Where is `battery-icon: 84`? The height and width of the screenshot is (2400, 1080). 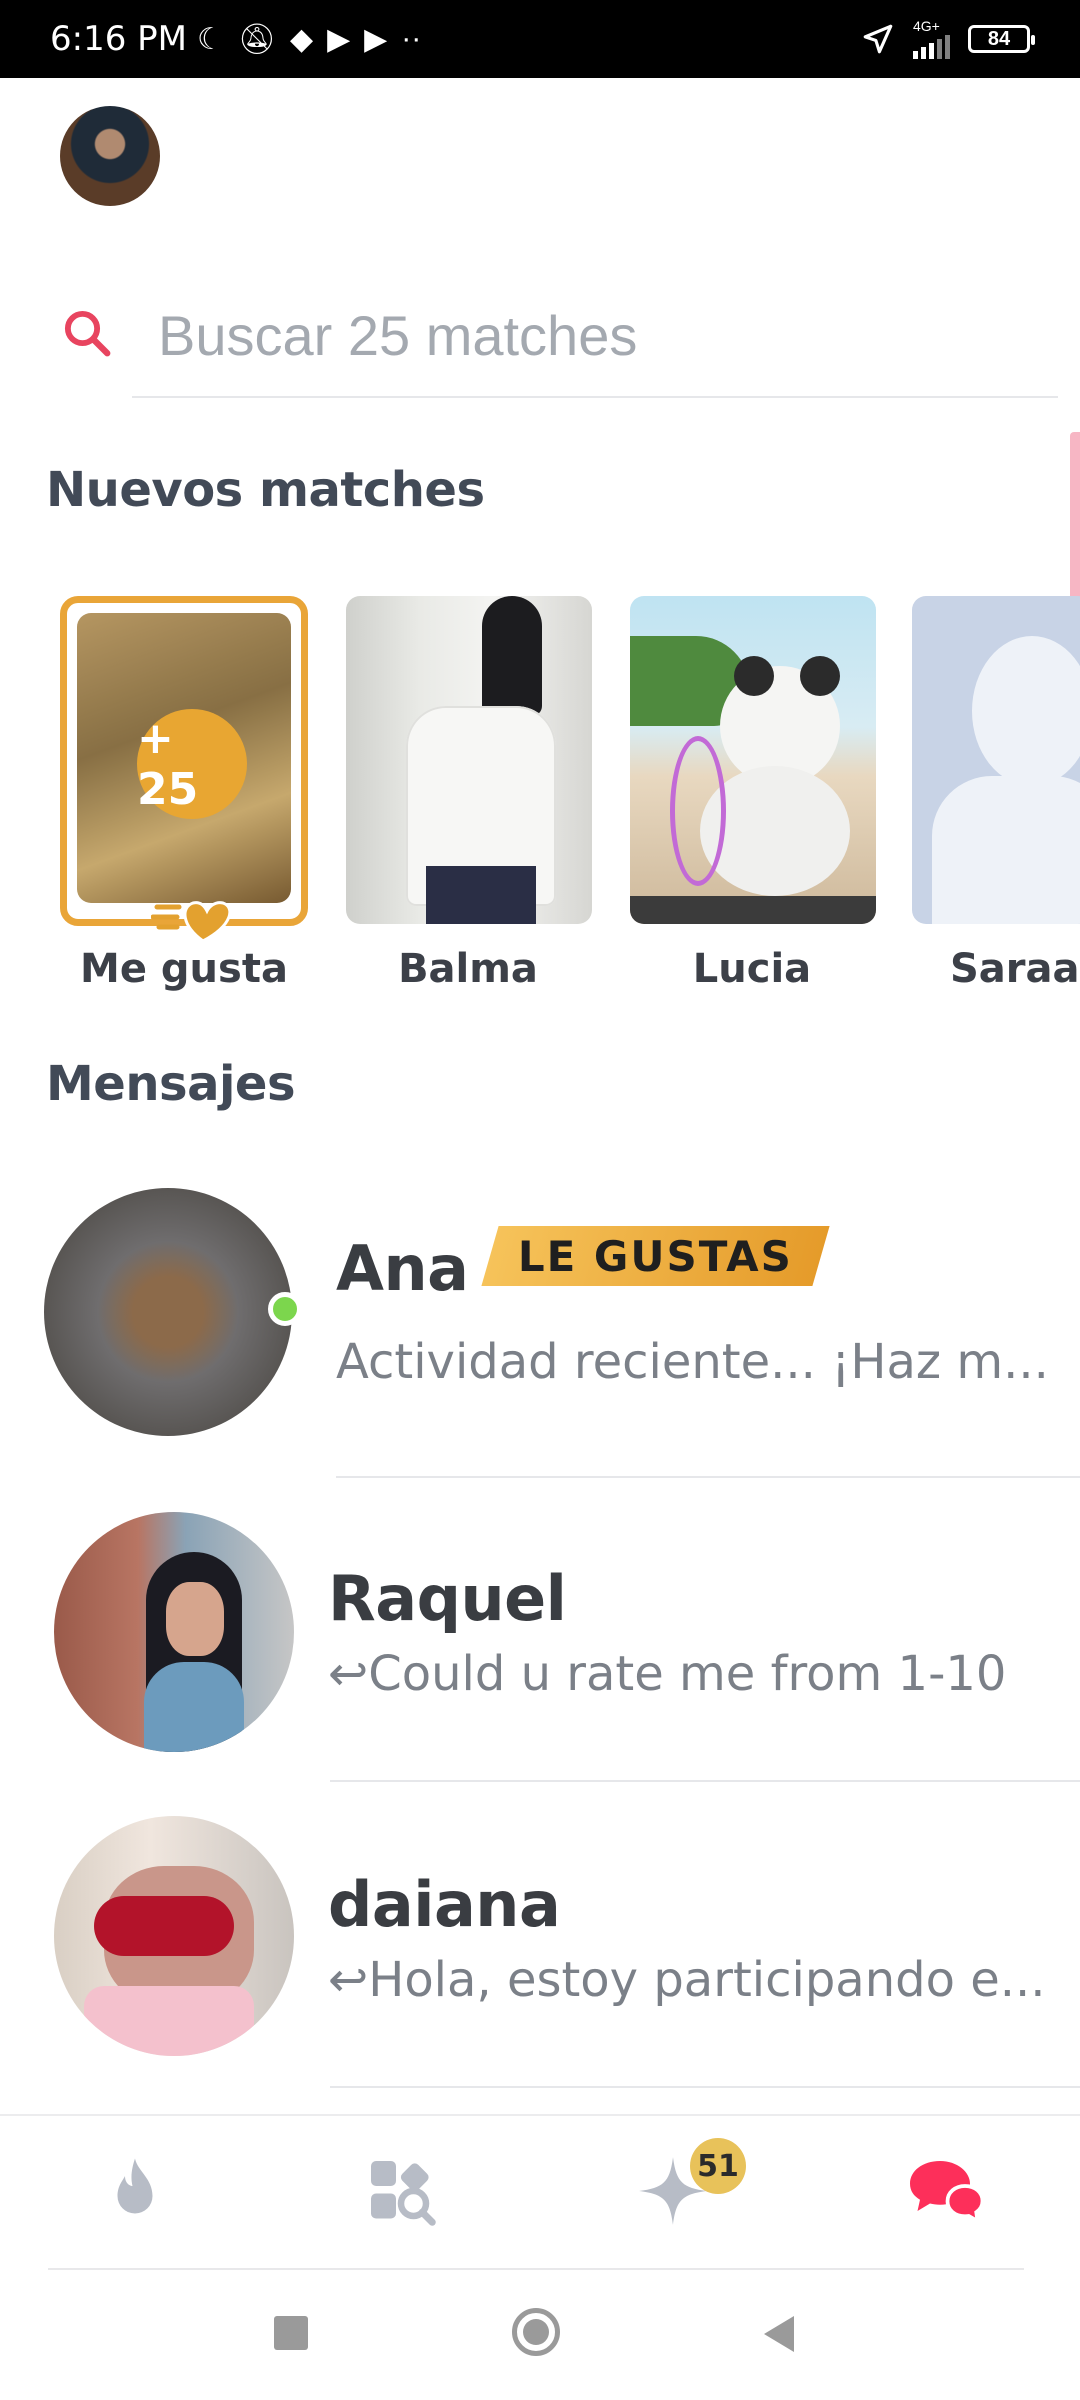 battery-icon: 84 is located at coordinates (1001, 39).